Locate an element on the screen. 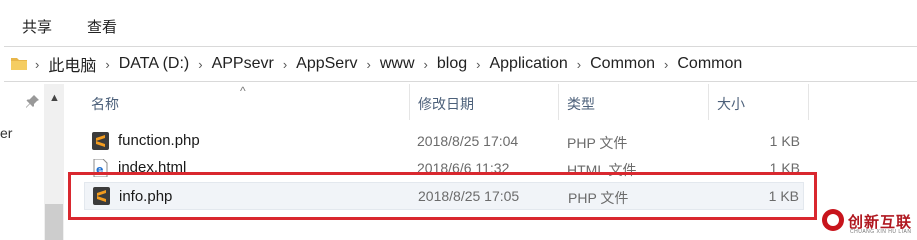 The height and width of the screenshot is (240, 917). file-name: function.php is located at coordinates (159, 140).